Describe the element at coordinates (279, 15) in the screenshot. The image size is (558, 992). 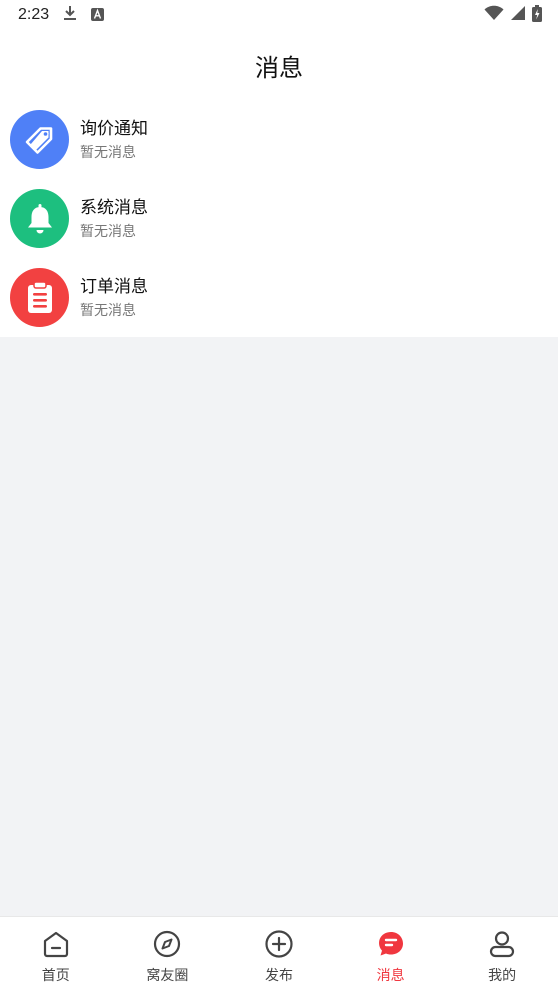
I see `status-bar: 2:23` at that location.